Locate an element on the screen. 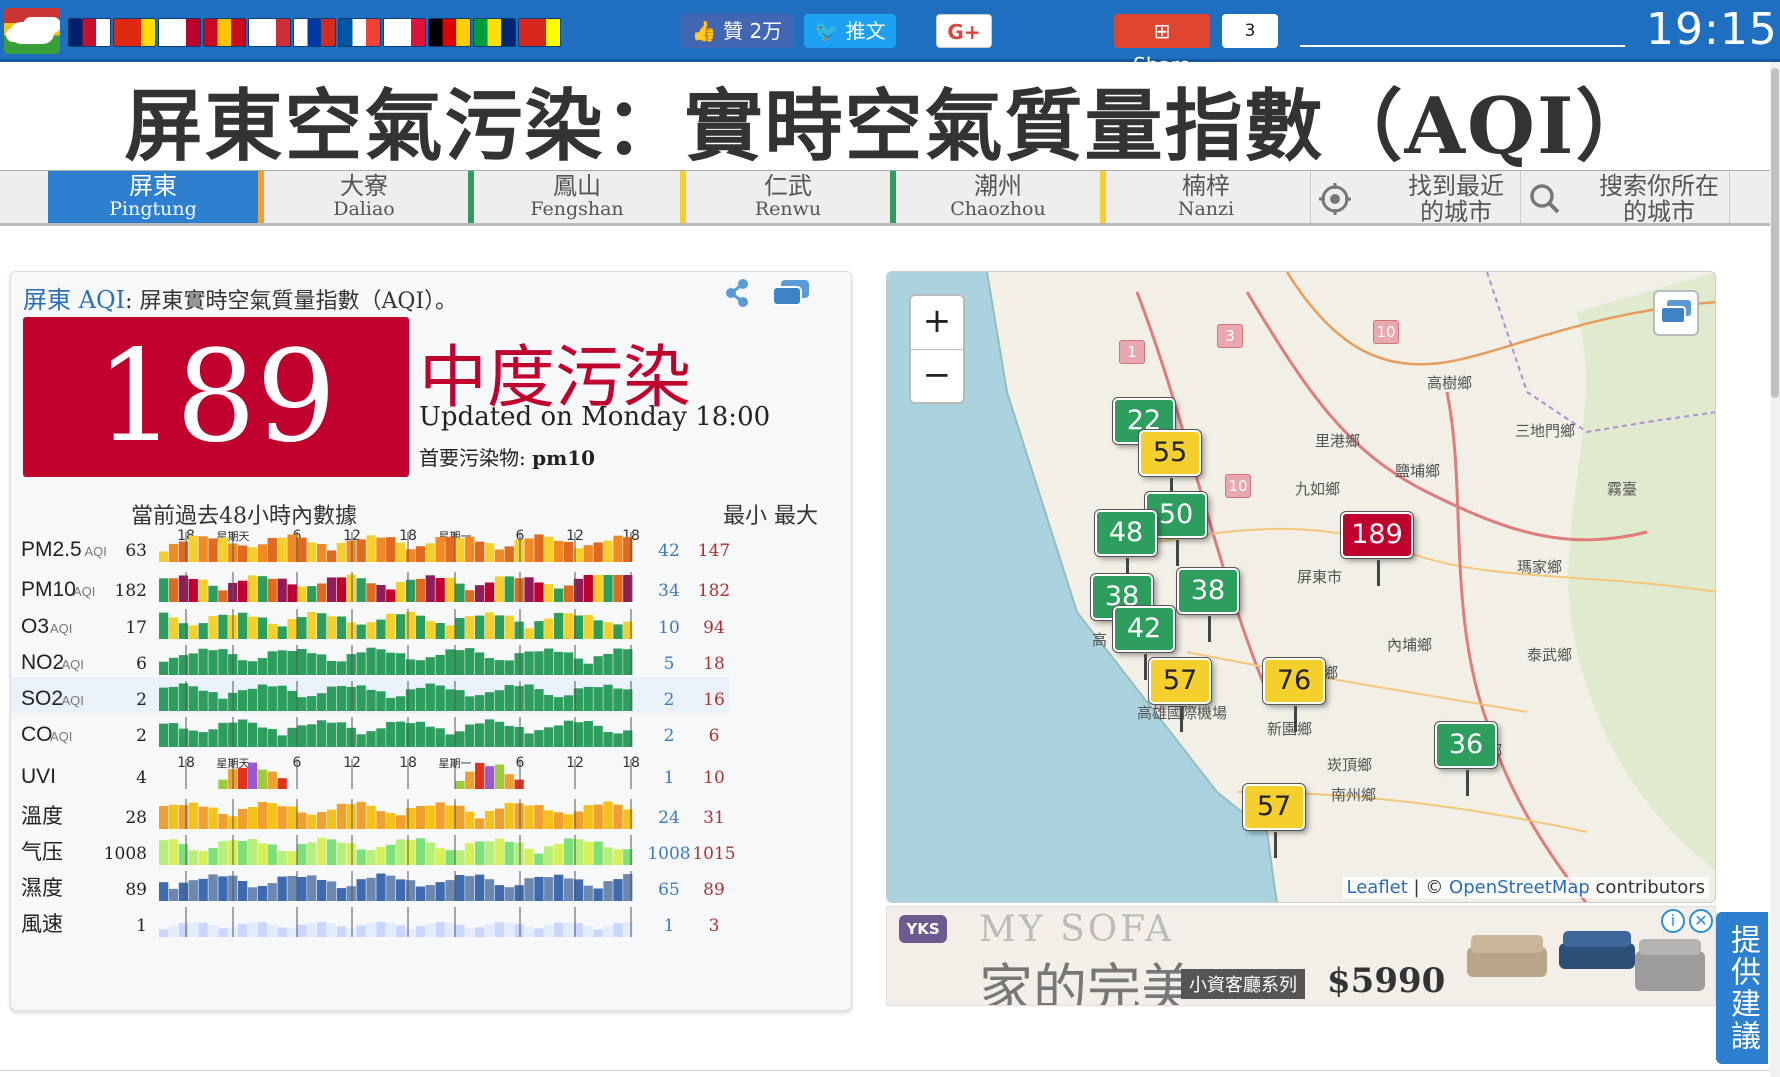  aqi-map-marker: 57 is located at coordinates (1180, 694).